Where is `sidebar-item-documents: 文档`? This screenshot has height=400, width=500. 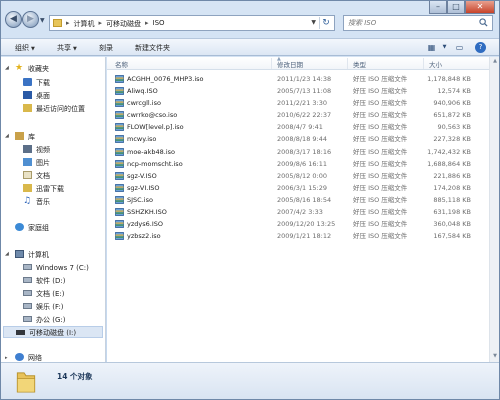 sidebar-item-documents: 文档 is located at coordinates (36, 176).